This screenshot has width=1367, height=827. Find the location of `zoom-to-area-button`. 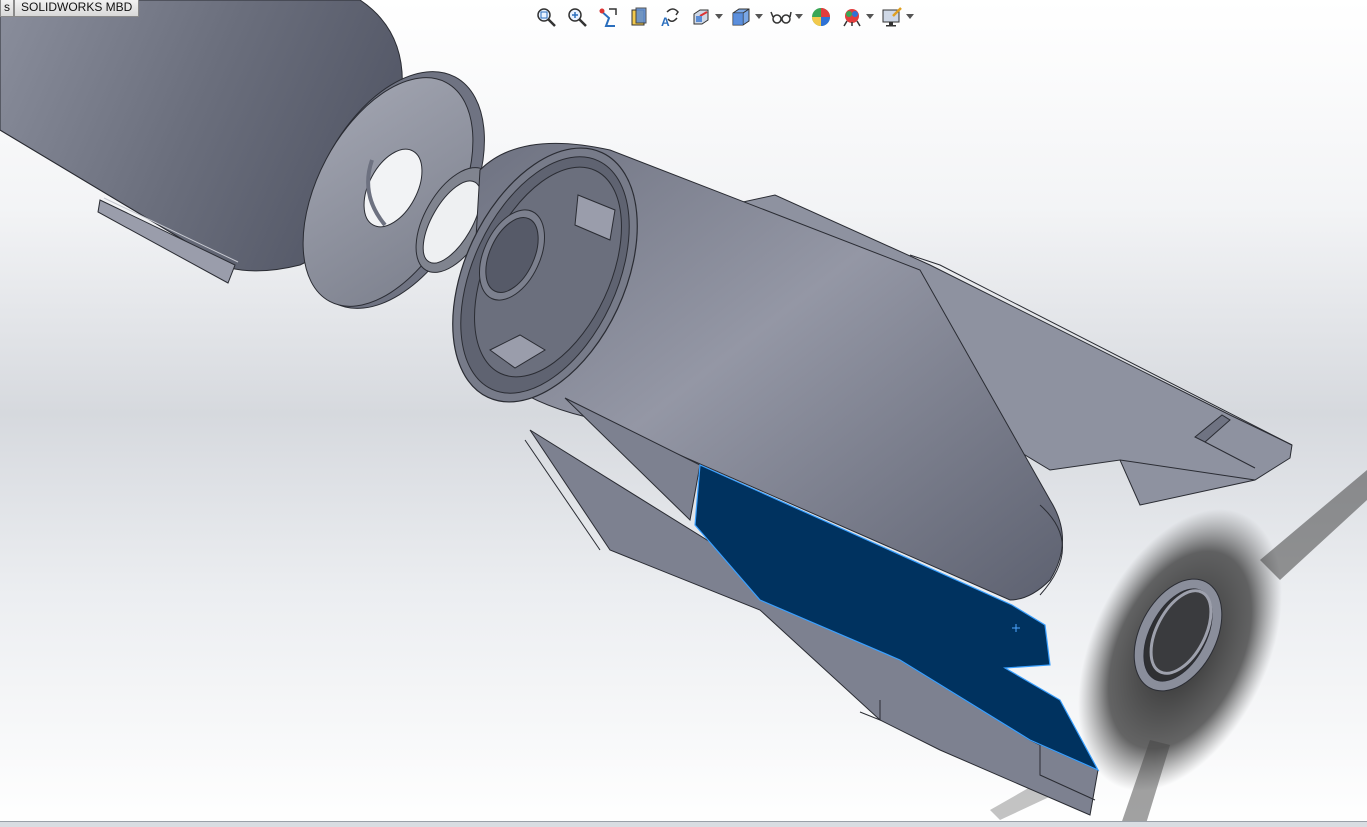

zoom-to-area-button is located at coordinates (577, 17).